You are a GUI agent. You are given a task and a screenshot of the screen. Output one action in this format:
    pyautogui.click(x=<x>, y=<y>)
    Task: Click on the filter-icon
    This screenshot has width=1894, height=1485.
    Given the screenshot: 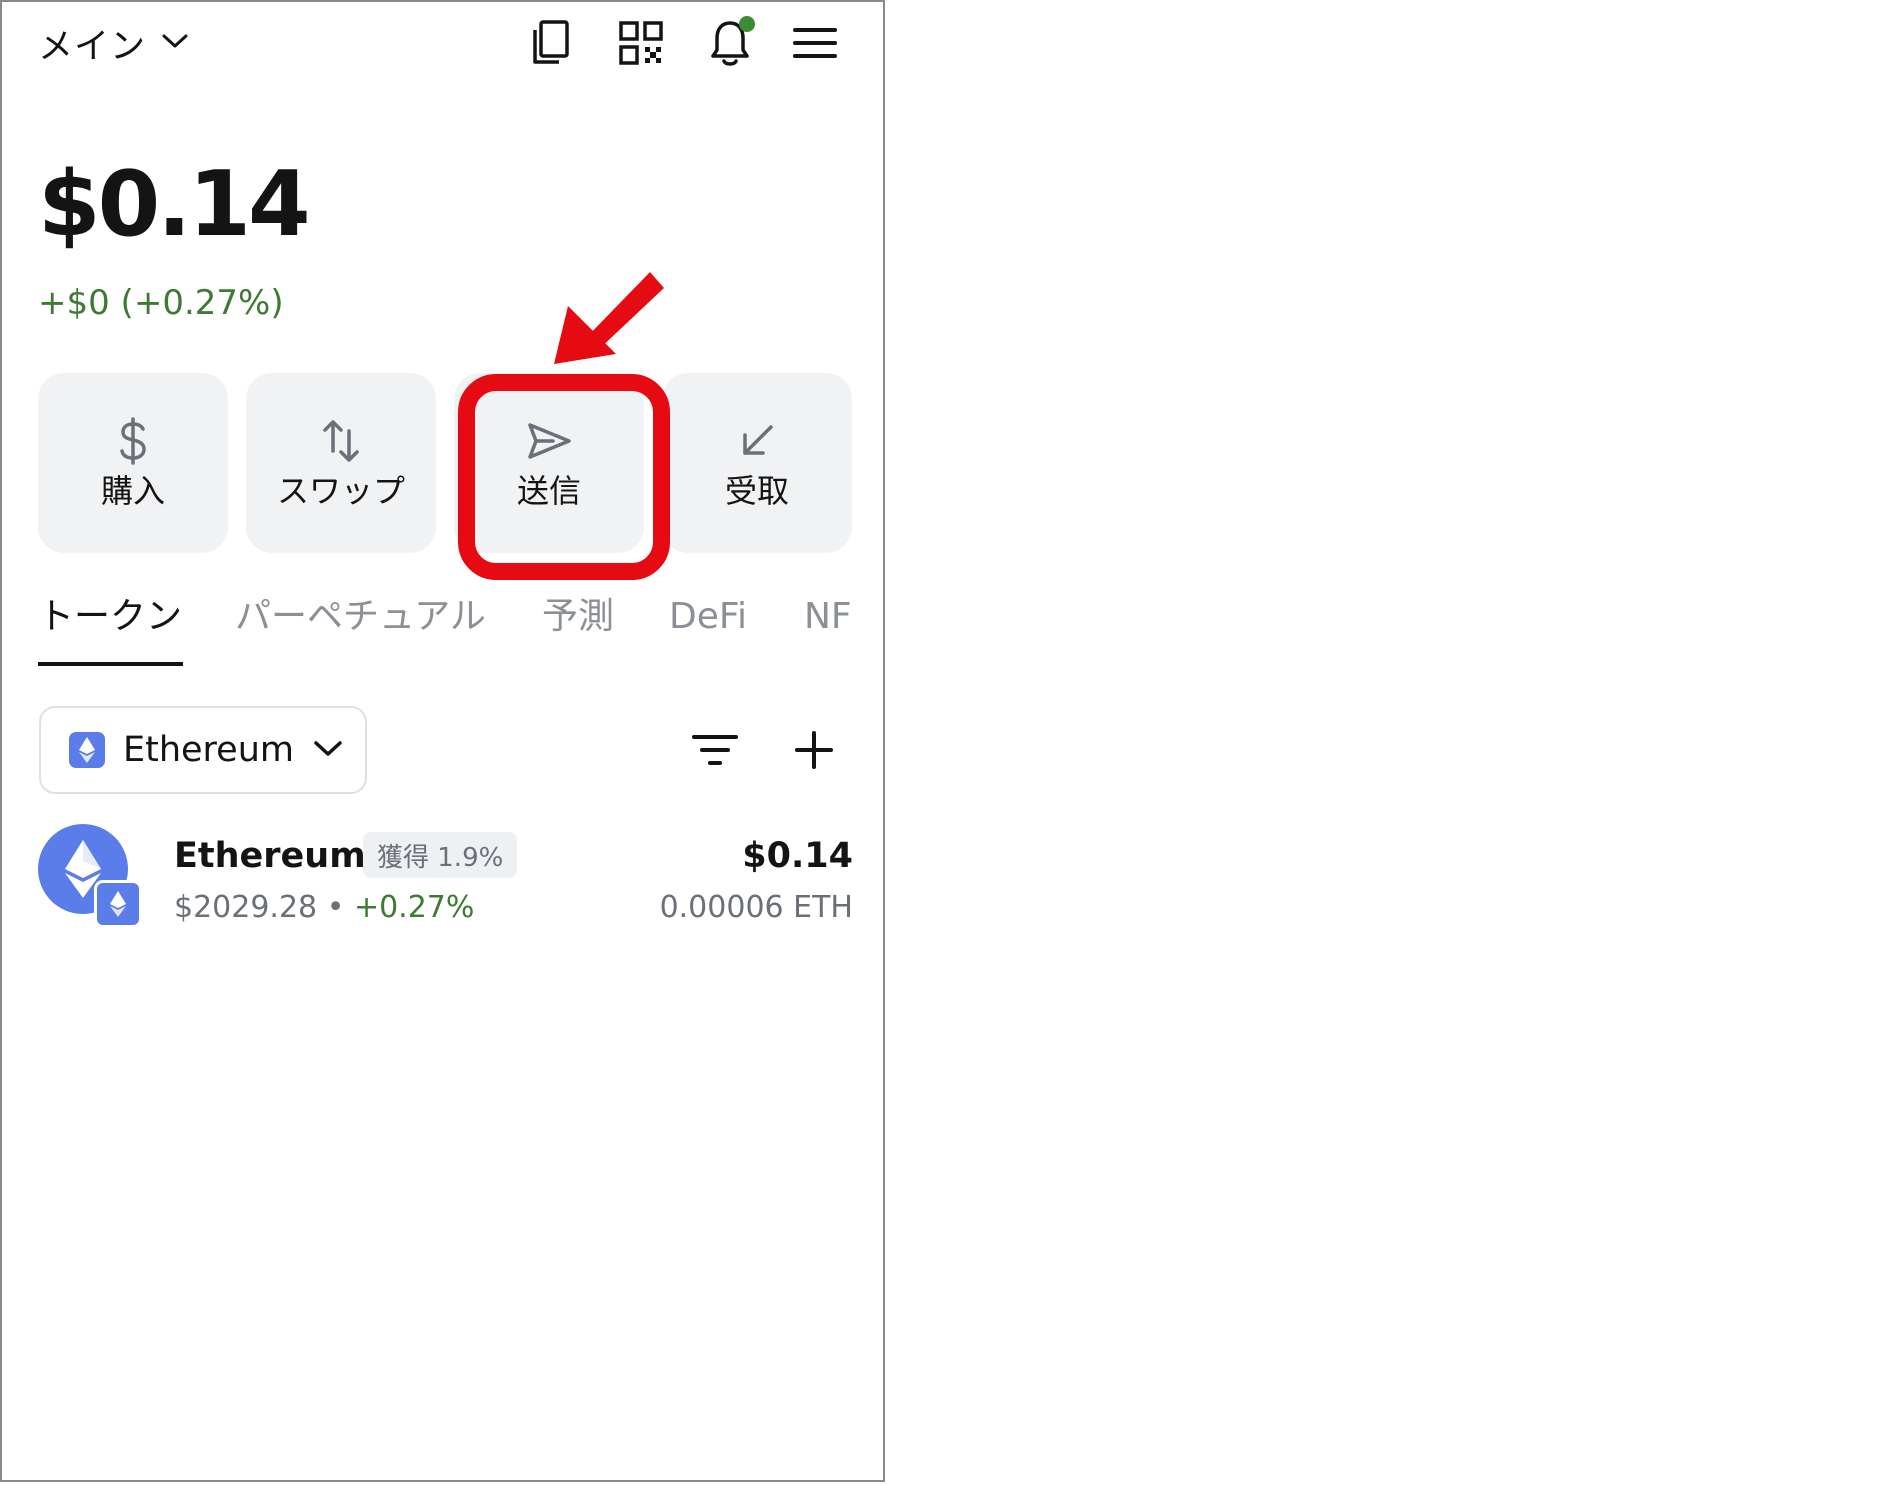 What is the action you would take?
    pyautogui.click(x=715, y=750)
    